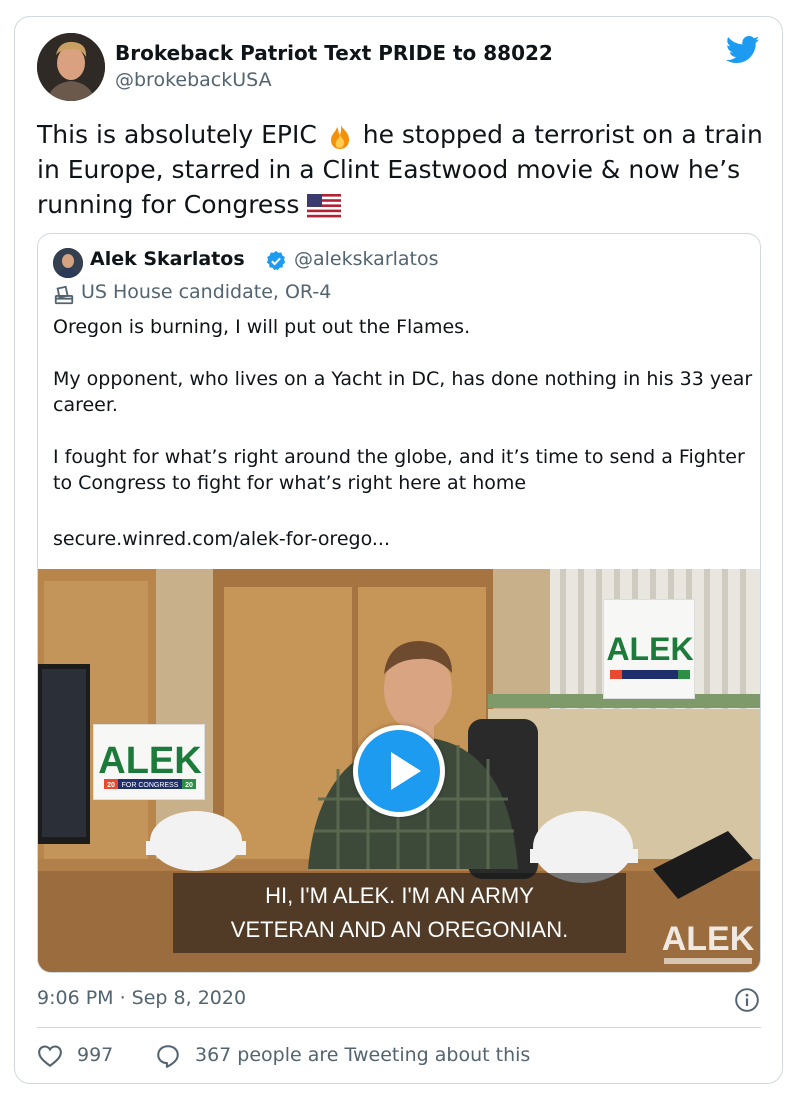  What do you see at coordinates (181, 134) in the screenshot?
I see `tweet-text-part1: This is absolutely EPIC` at bounding box center [181, 134].